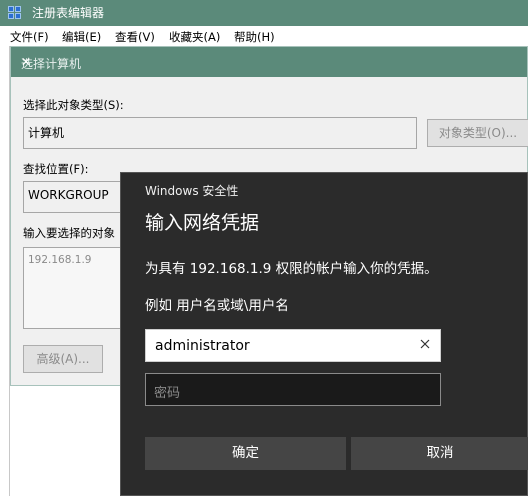 The height and width of the screenshot is (496, 528). I want to click on clear-icon, so click(425, 344).